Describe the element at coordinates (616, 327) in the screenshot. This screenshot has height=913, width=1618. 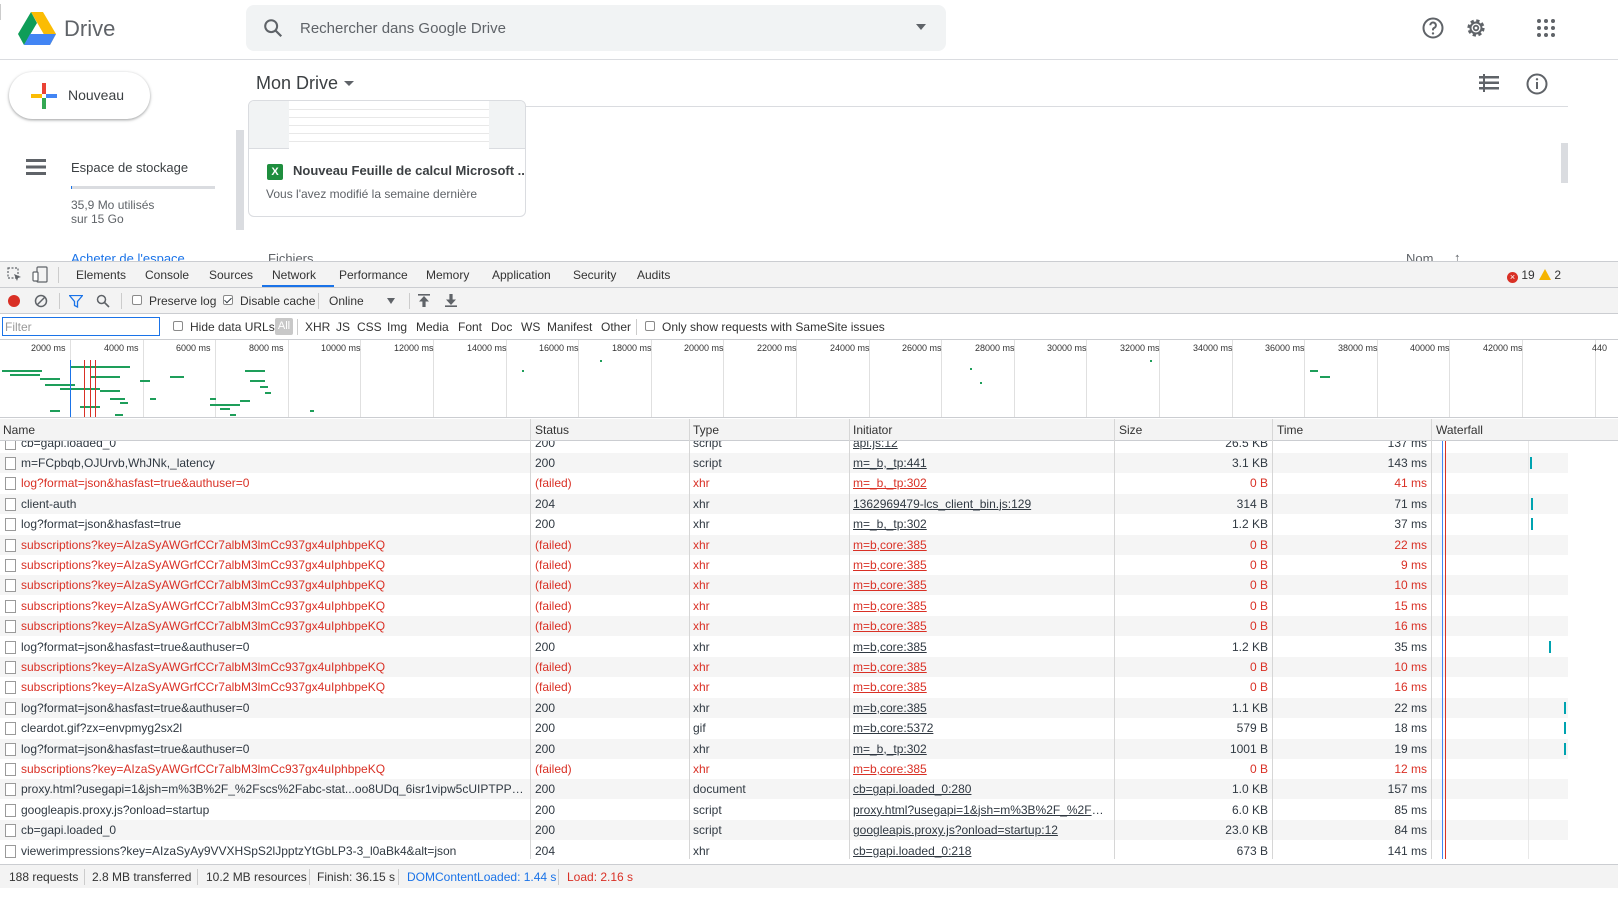
I see `type-filter-other: Other` at that location.